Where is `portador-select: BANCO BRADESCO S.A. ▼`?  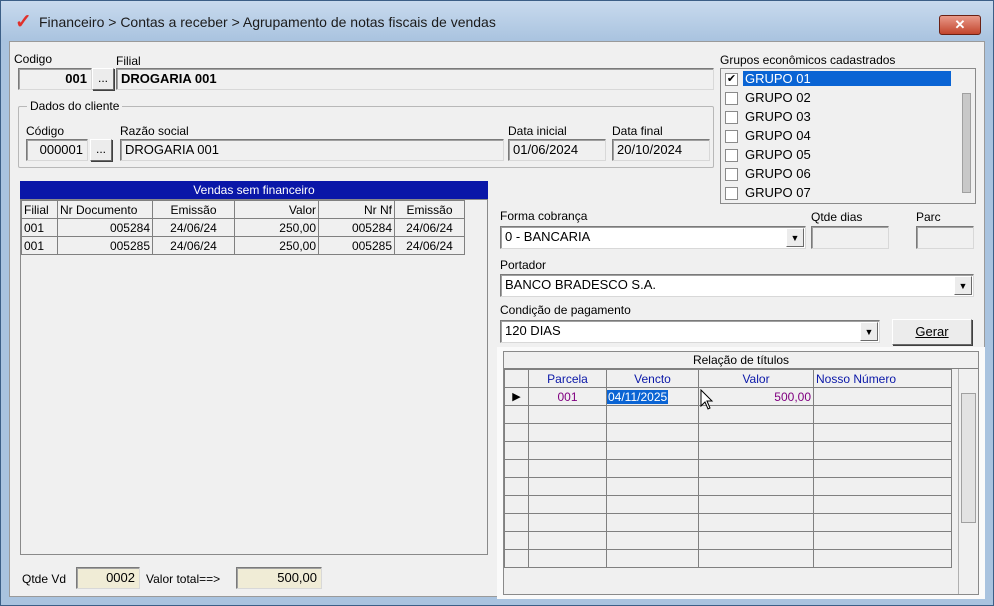 portador-select: BANCO BRADESCO S.A. ▼ is located at coordinates (737, 285).